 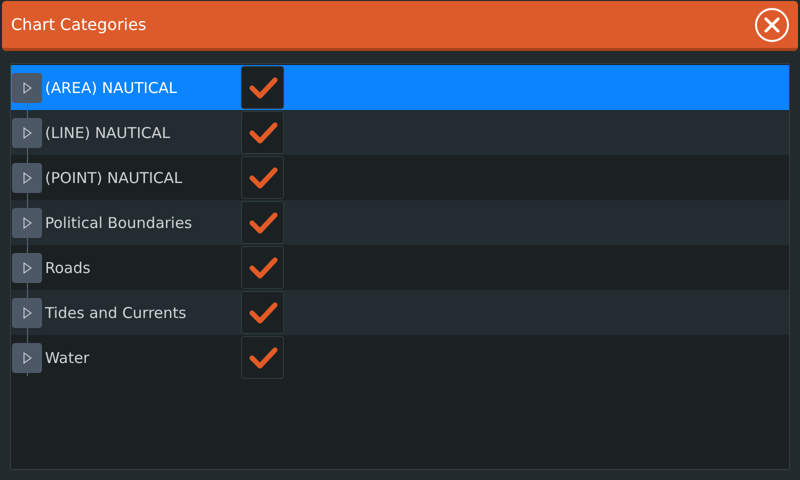 What do you see at coordinates (68, 267) in the screenshot?
I see `category-label: Roads` at bounding box center [68, 267].